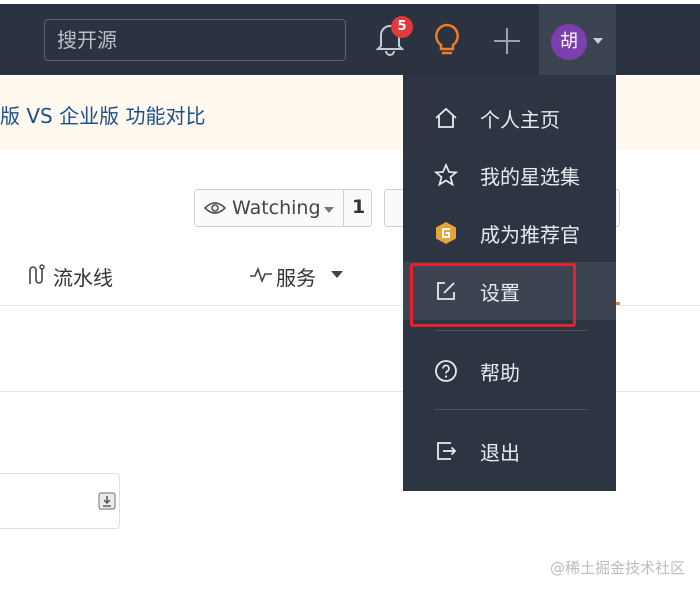 This screenshot has height=592, width=700. What do you see at coordinates (447, 40) in the screenshot?
I see `lightbulb-icon` at bounding box center [447, 40].